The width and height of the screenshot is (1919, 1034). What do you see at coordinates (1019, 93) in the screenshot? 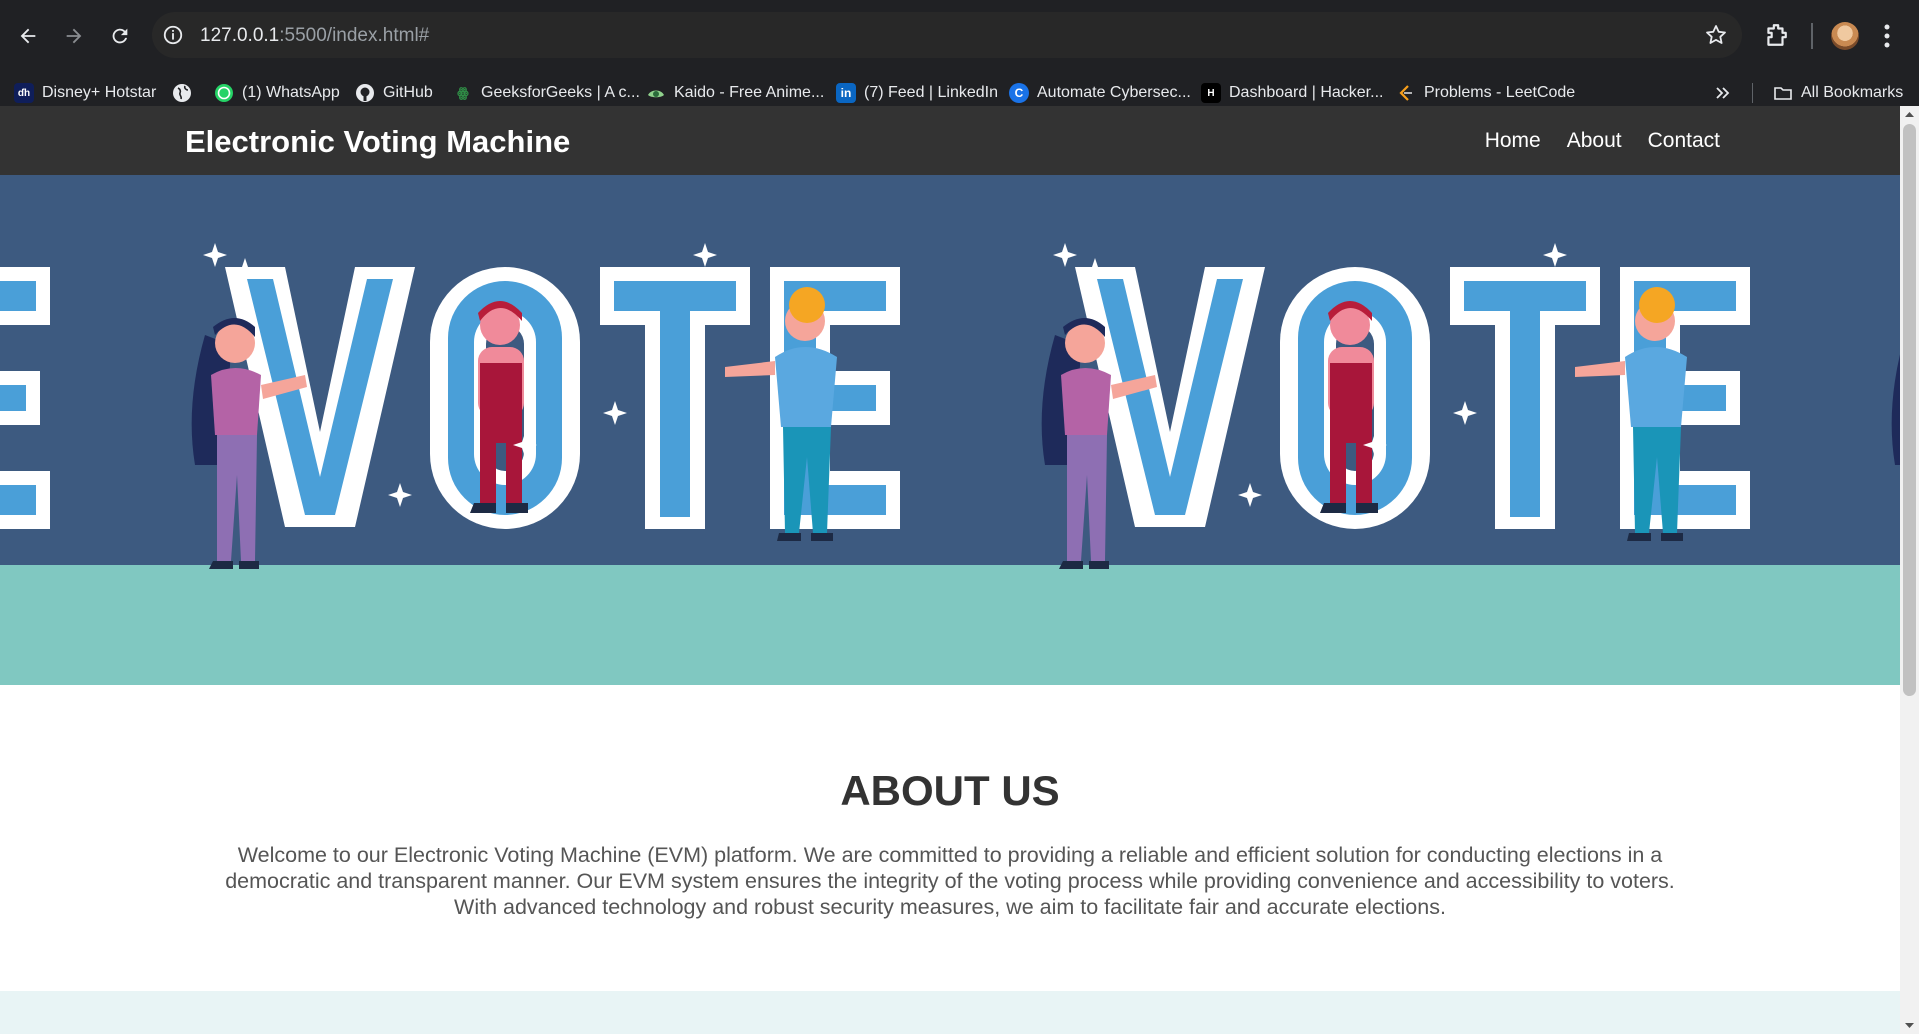
I see `cybersec-icon: C` at bounding box center [1019, 93].